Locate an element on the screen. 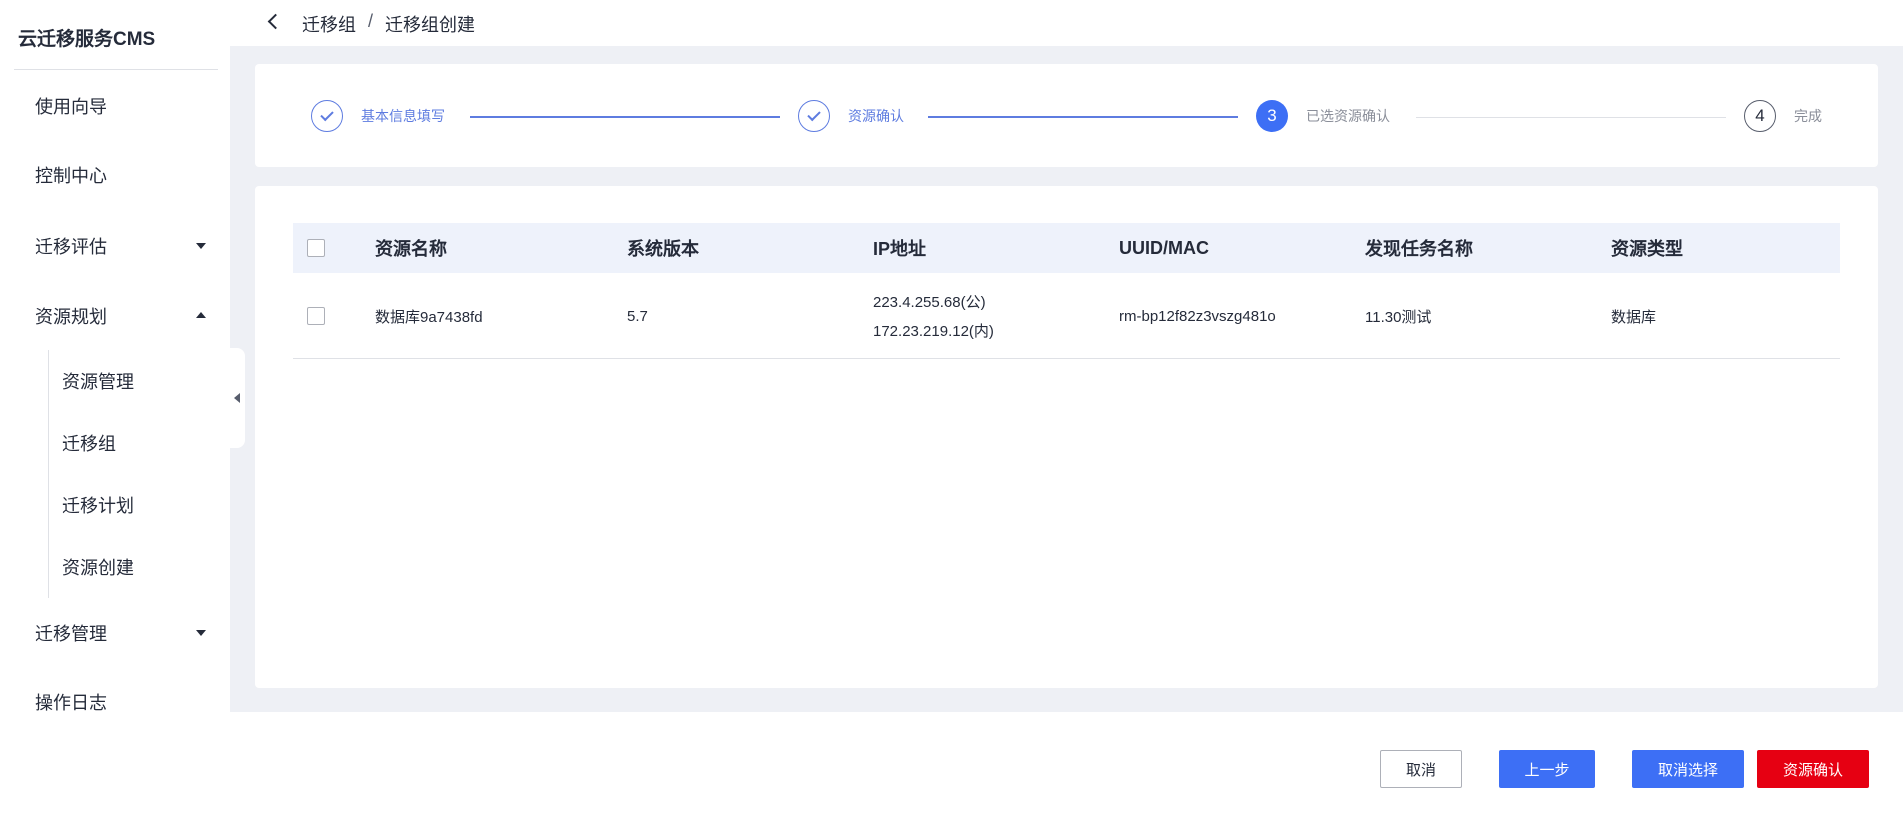  sidebar-subitem-resource-management: 资源管理 is located at coordinates (98, 381).